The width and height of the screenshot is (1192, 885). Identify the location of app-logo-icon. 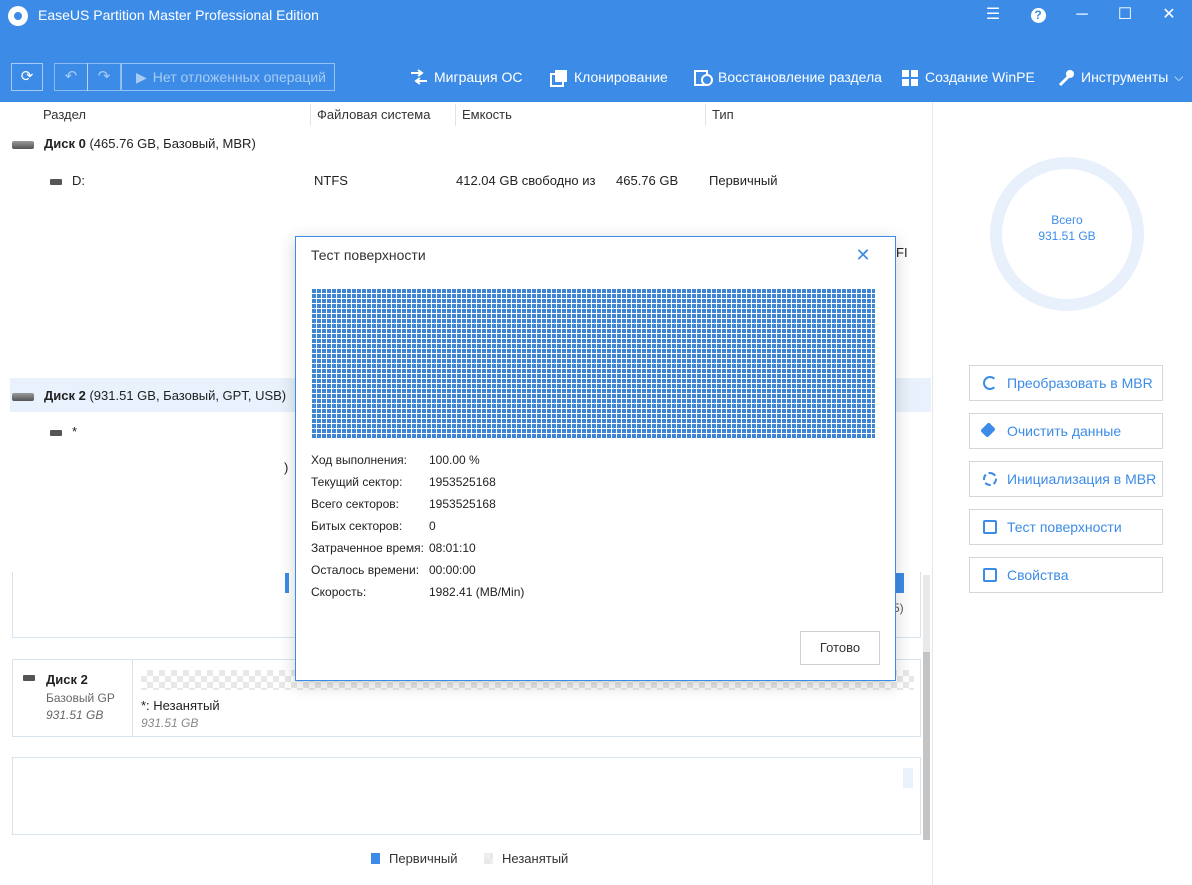
(18, 16).